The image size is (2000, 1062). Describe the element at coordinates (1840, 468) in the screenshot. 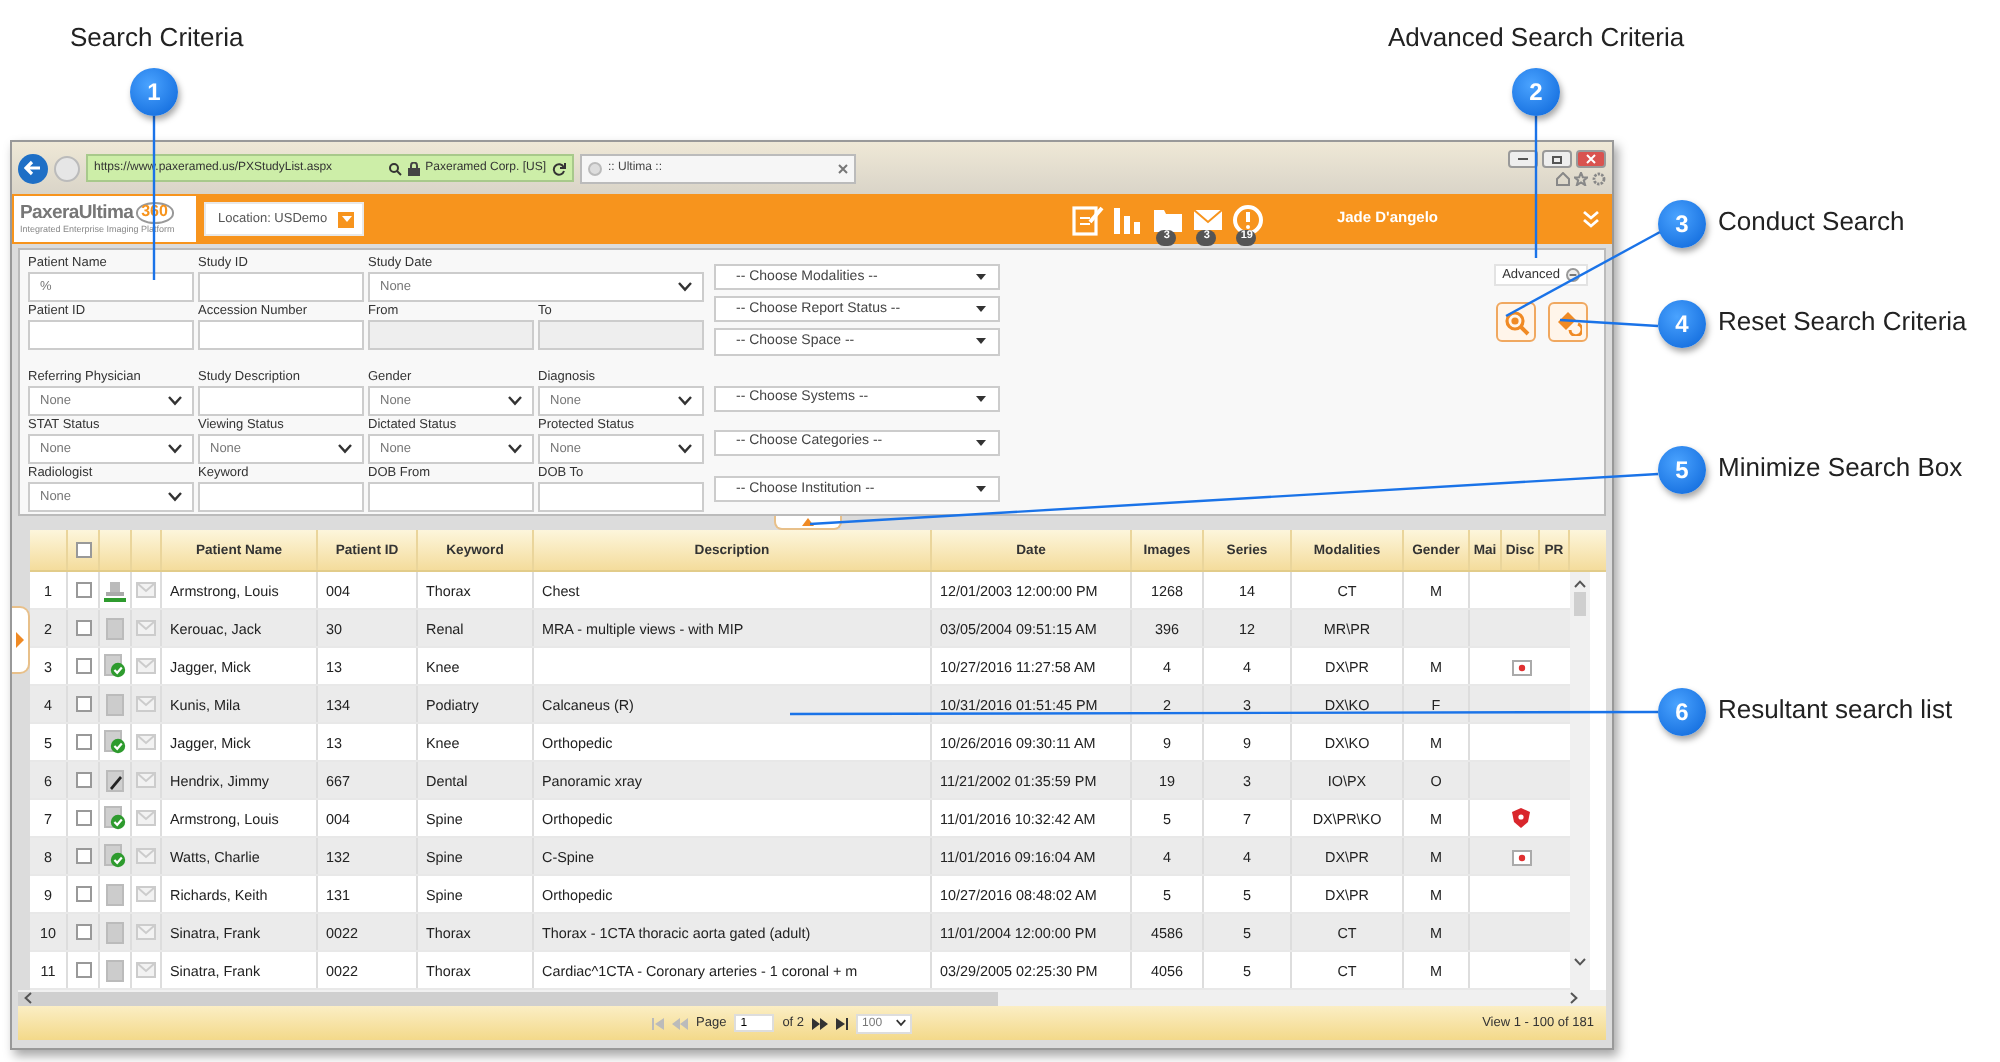

I see `callout-label: Minimize Search Box` at that location.